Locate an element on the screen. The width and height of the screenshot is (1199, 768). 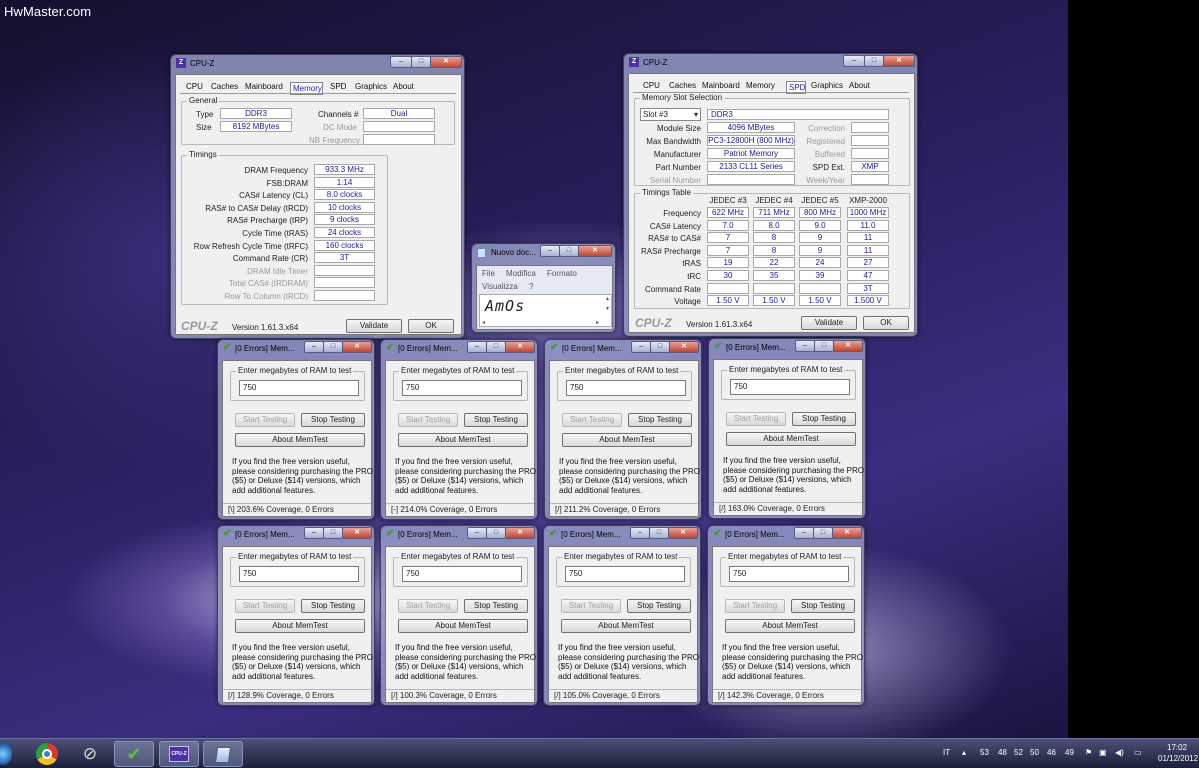
notepad-taskbar-button is located at coordinates (223, 754).